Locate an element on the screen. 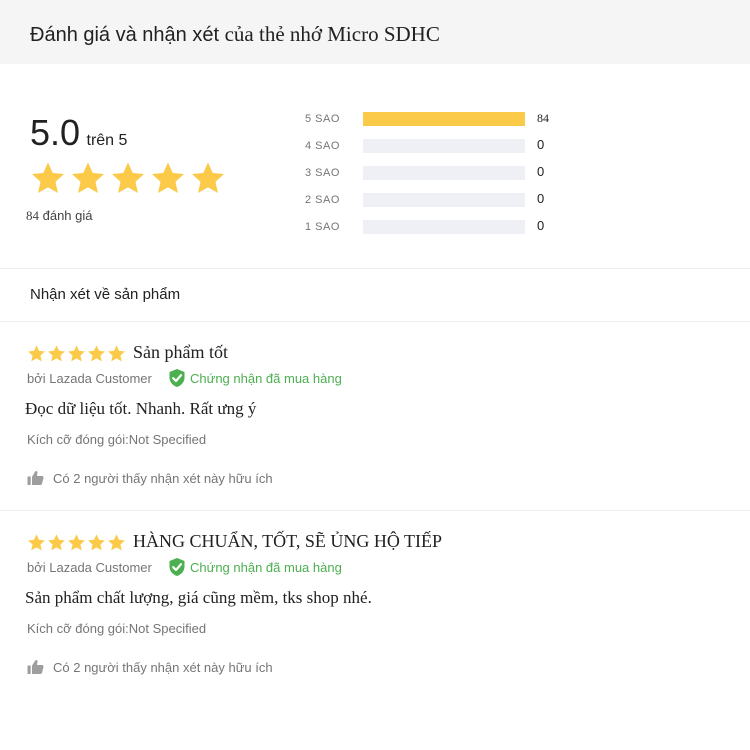 The height and width of the screenshot is (750, 750). rating-bar-row: 2 SAO 0 is located at coordinates (435, 202).